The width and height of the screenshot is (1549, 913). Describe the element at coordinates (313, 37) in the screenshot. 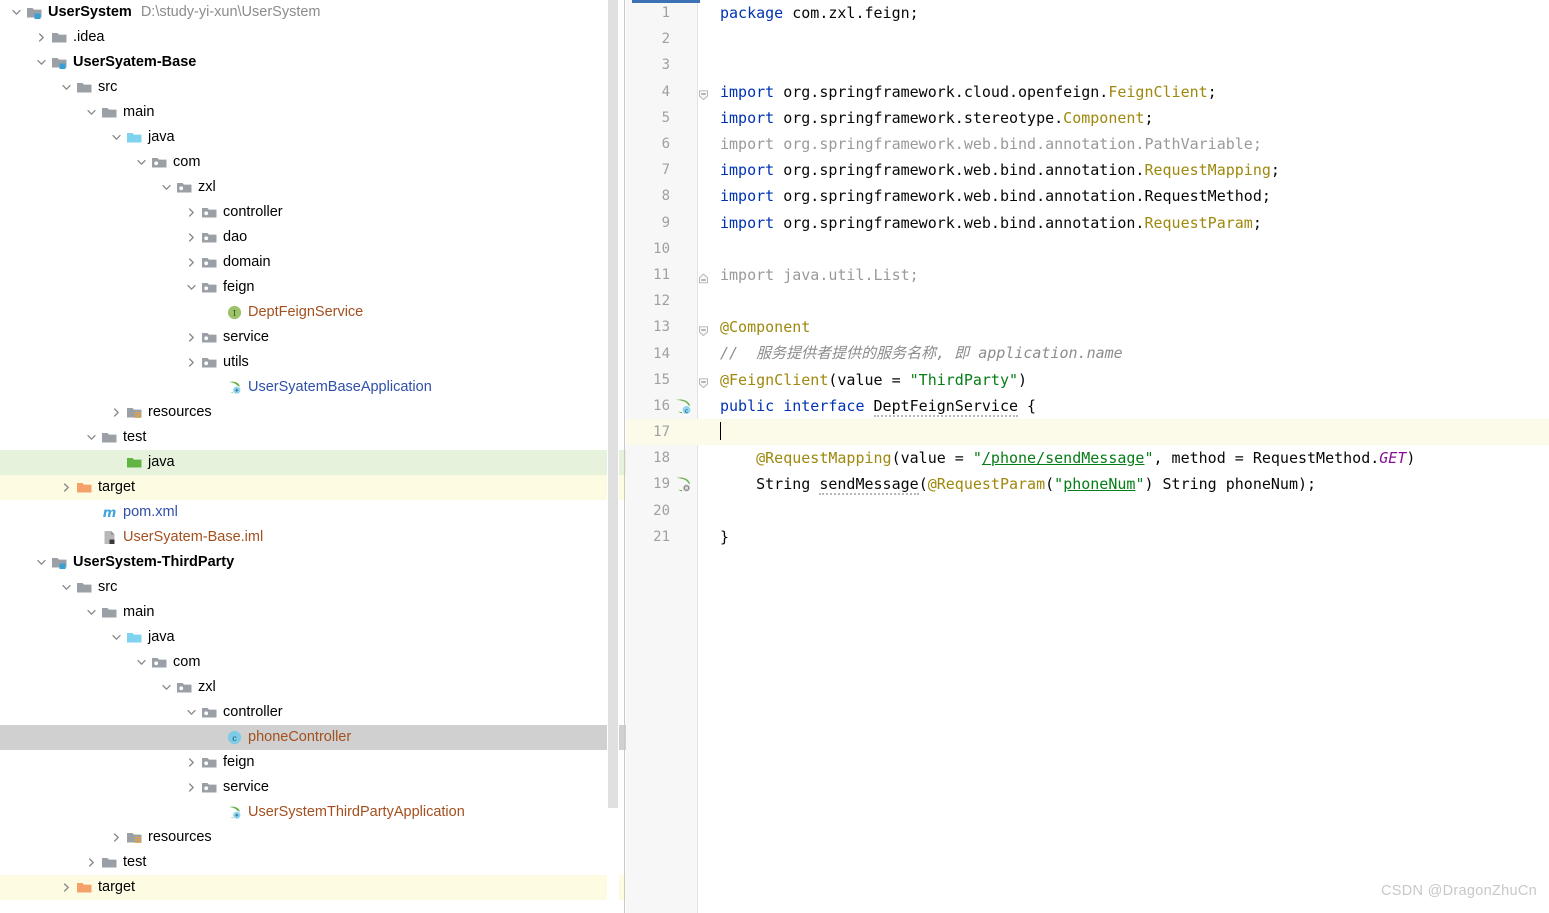

I see `tree-row: .idea` at that location.